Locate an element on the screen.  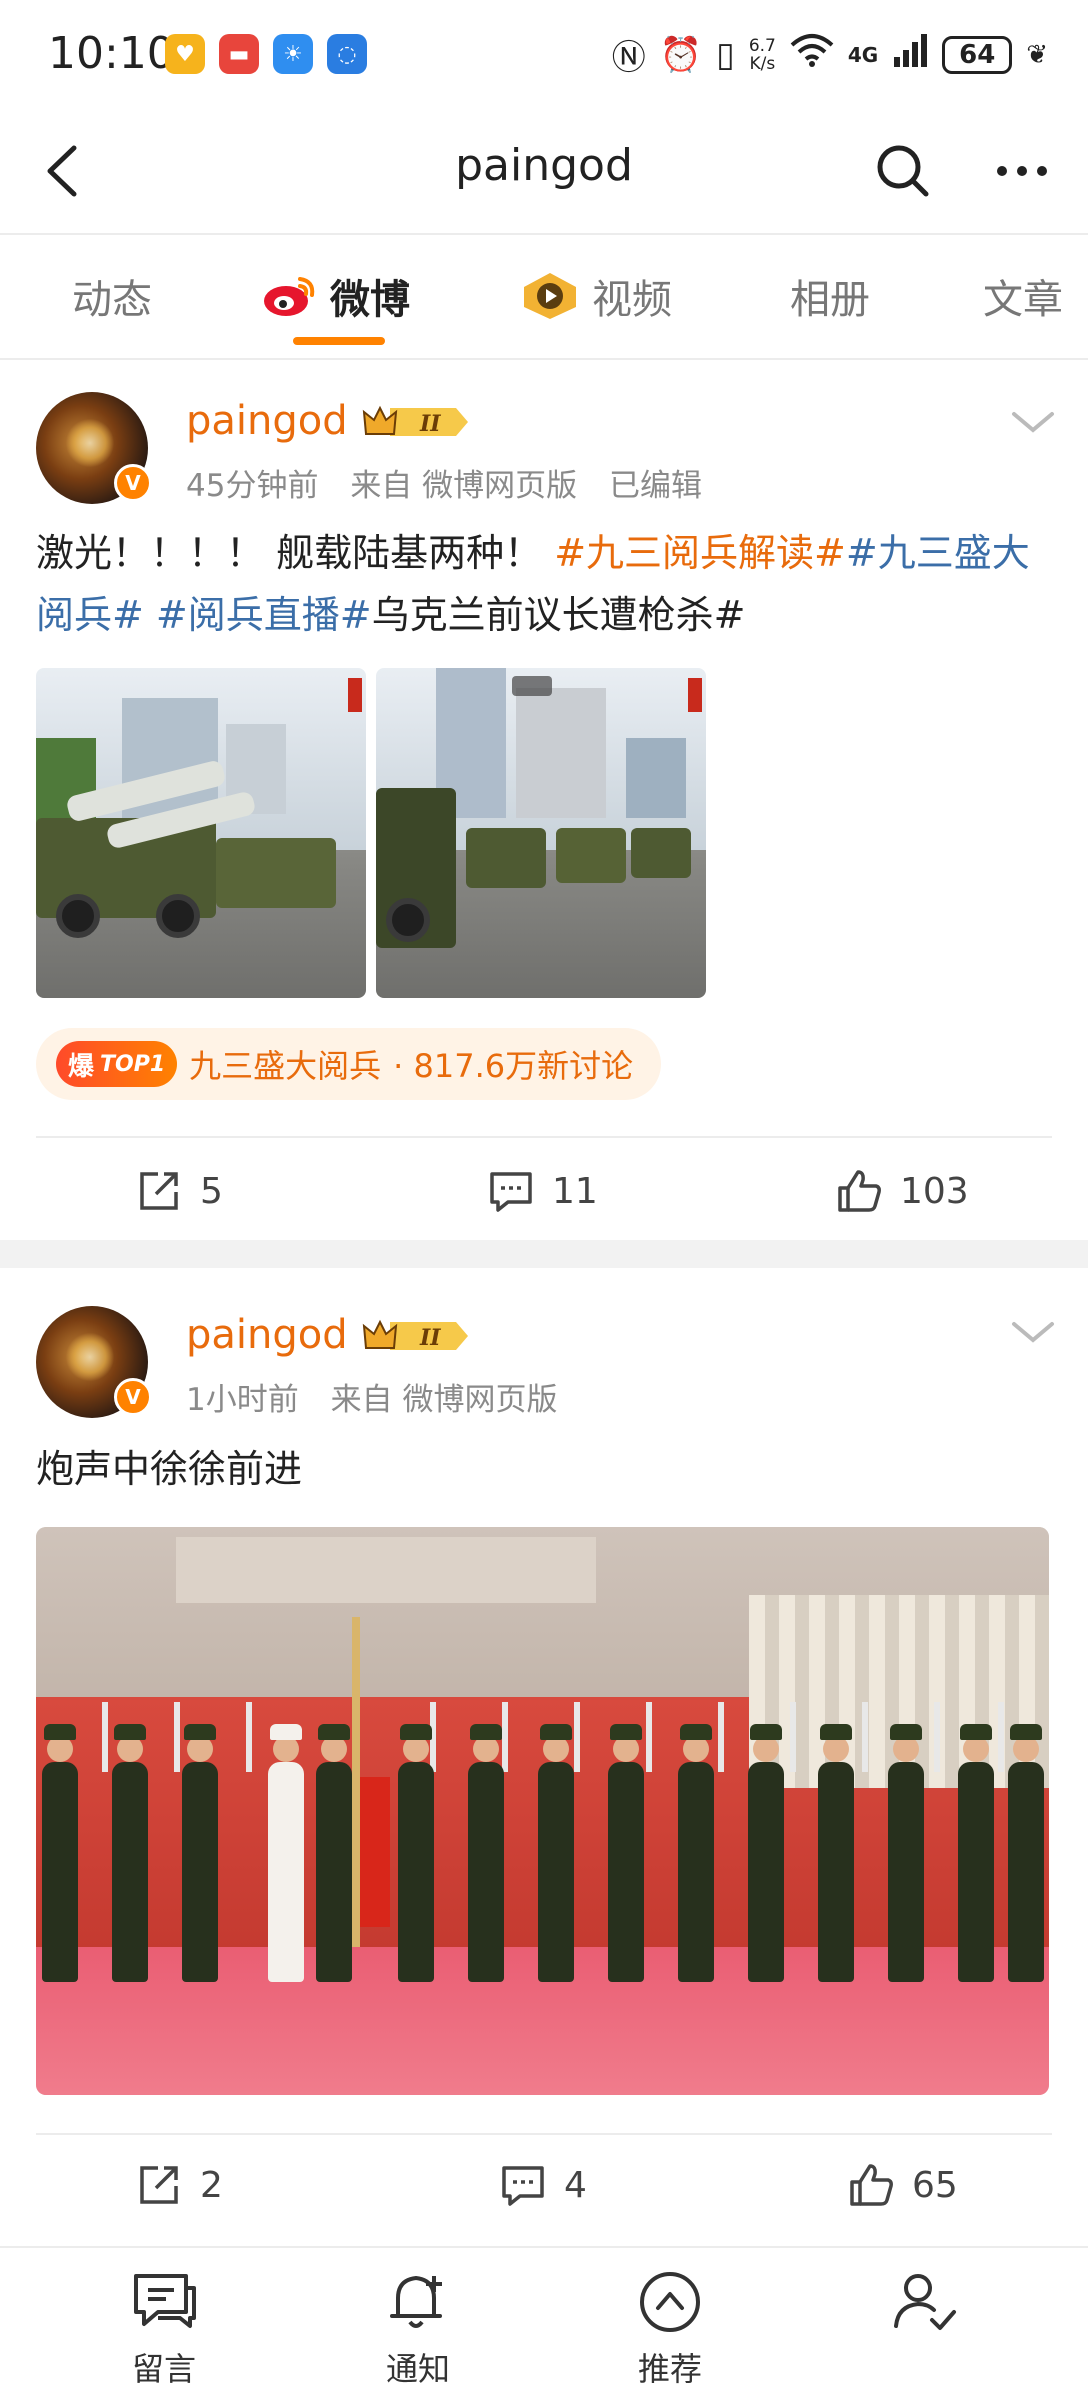
gallery-indicator-icon is located at coordinates (532, 686).